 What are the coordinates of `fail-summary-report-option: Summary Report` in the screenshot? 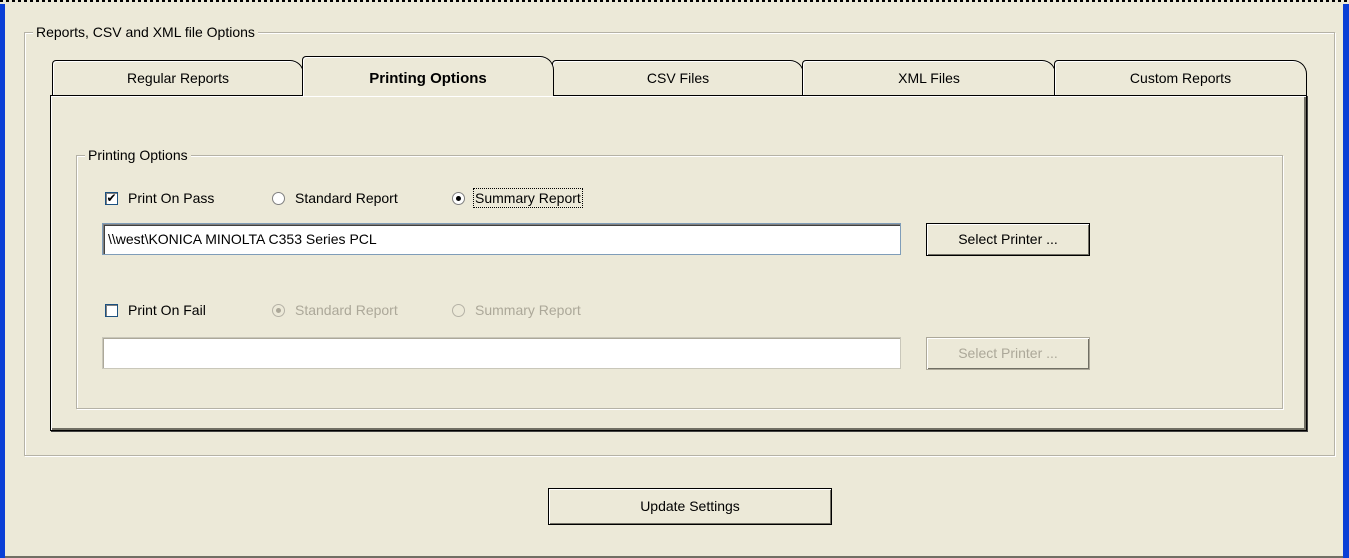 It's located at (516, 310).